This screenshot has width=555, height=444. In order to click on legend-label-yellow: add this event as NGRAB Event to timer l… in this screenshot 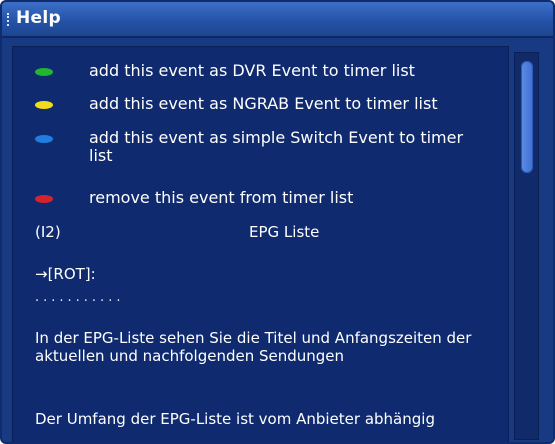, I will do `click(263, 103)`.